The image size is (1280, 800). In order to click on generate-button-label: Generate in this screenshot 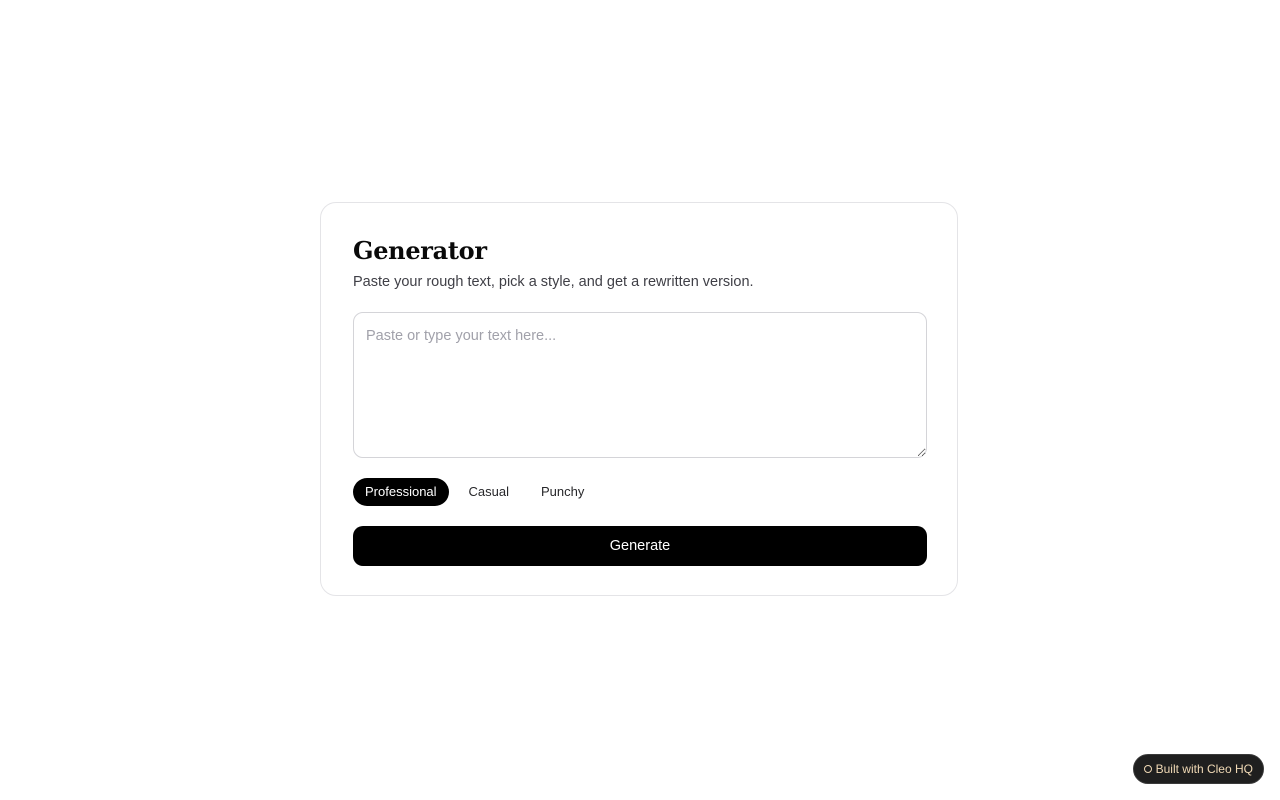, I will do `click(640, 546)`.